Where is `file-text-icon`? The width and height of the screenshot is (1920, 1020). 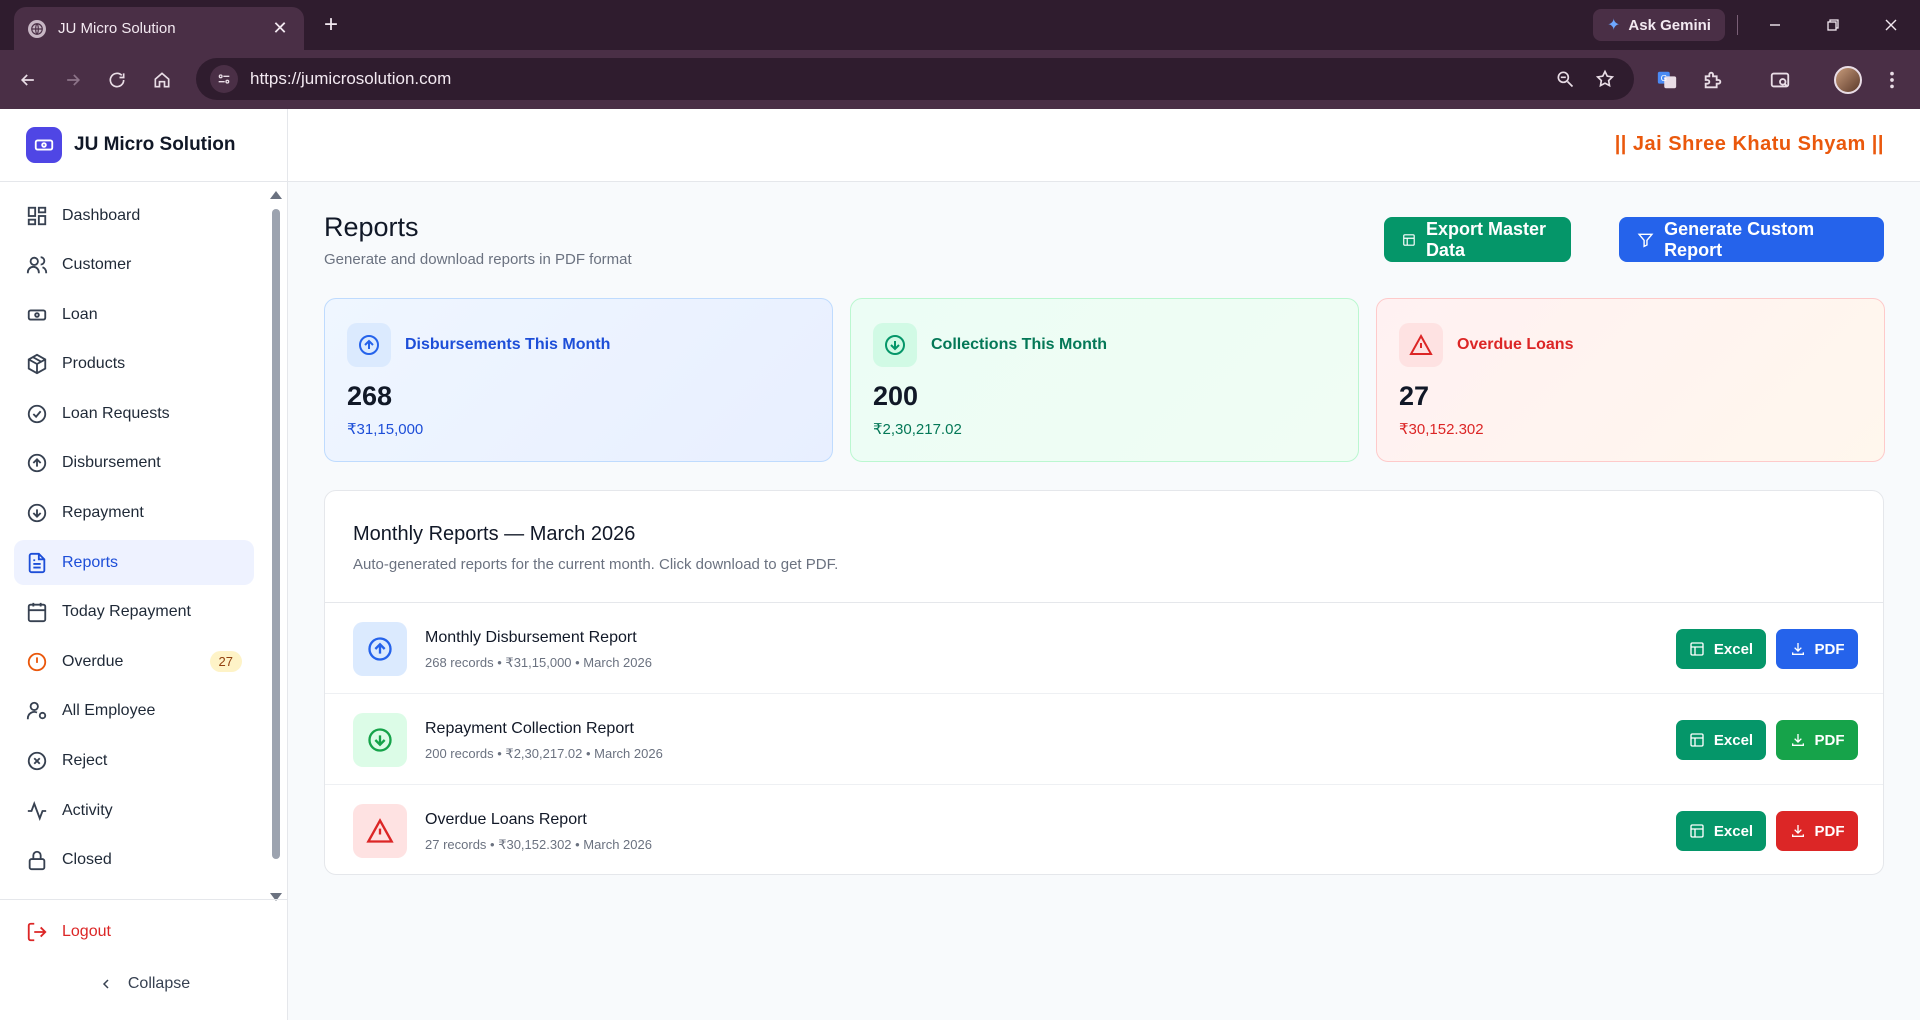 file-text-icon is located at coordinates (37, 563).